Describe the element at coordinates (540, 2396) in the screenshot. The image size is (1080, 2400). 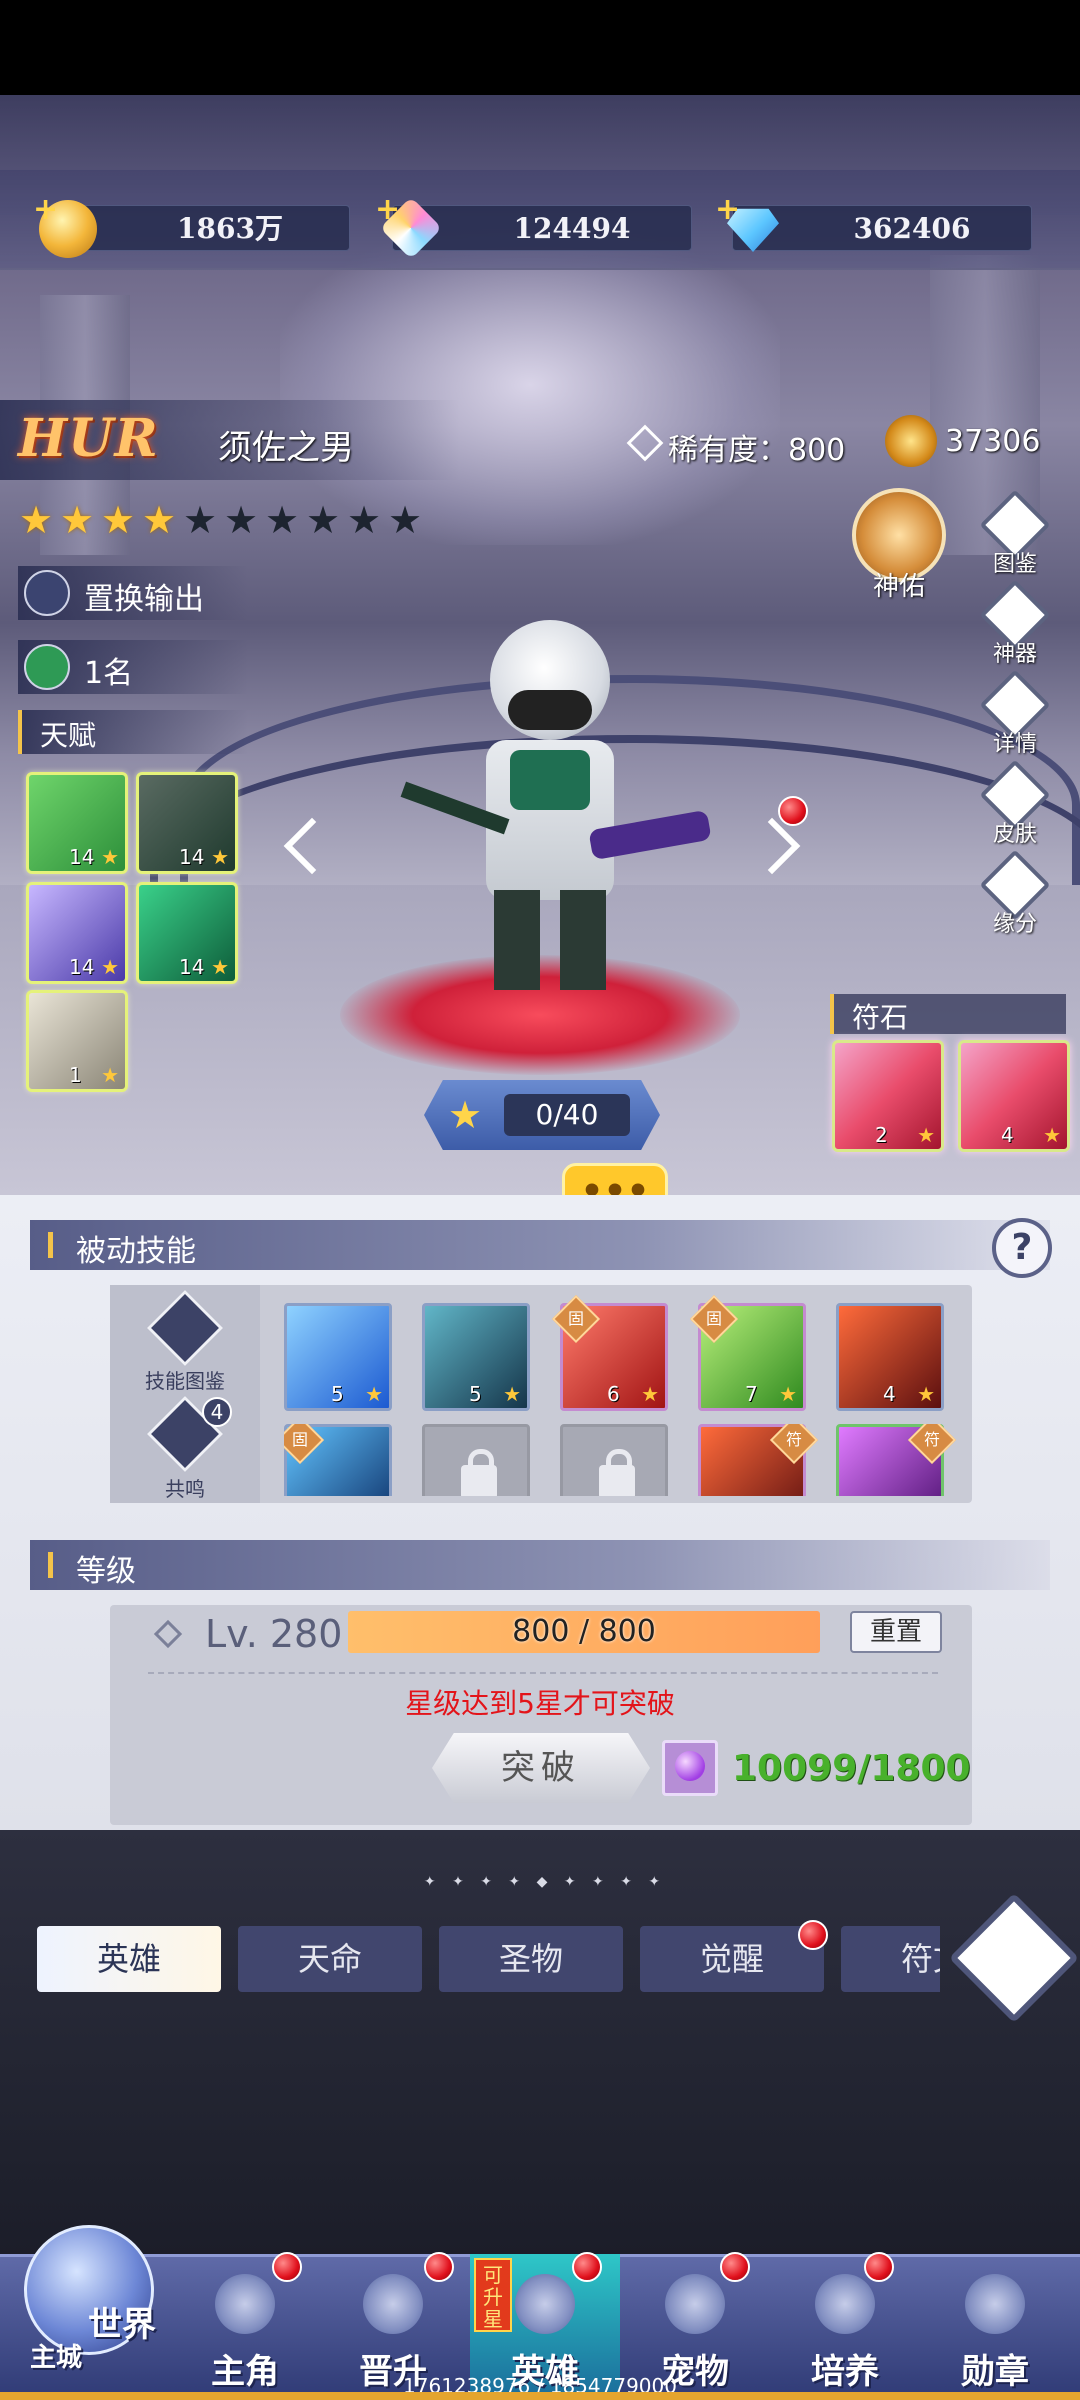
I see `exp-progress-line` at that location.